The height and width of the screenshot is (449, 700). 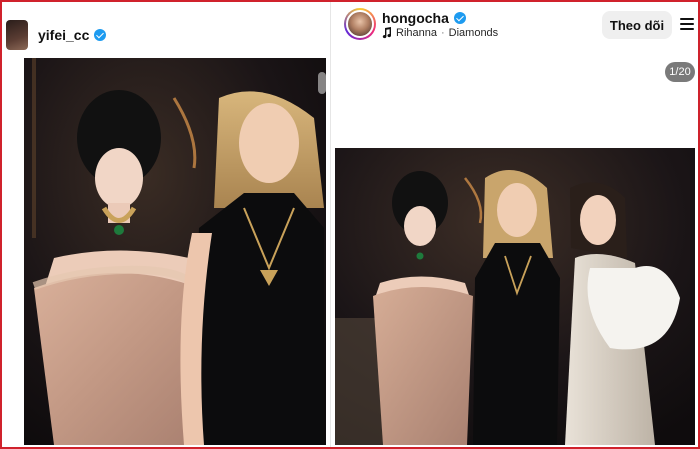 What do you see at coordinates (17, 35) in the screenshot?
I see `avatar` at bounding box center [17, 35].